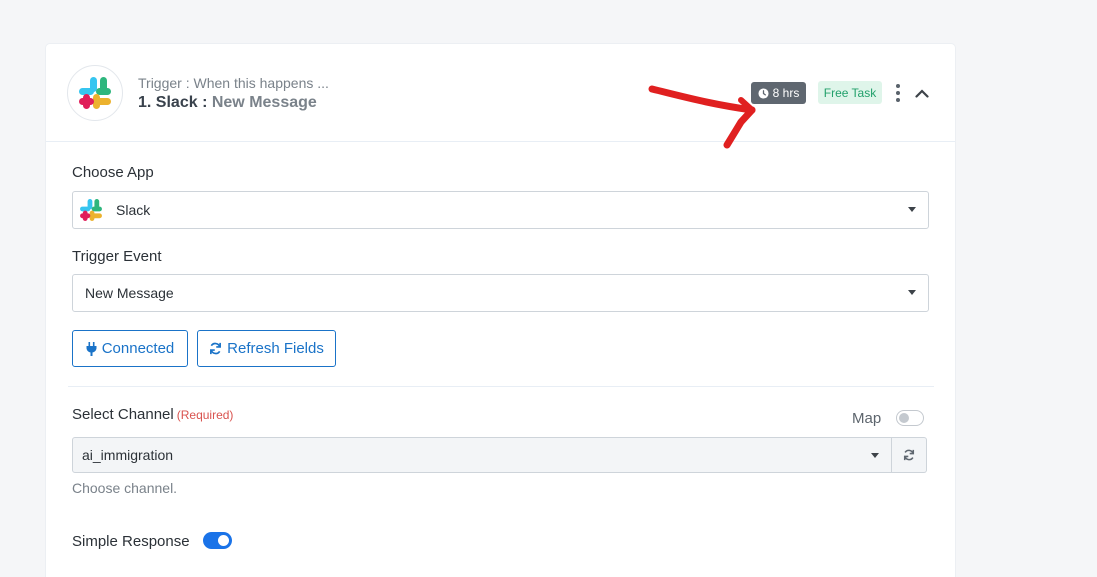 This screenshot has width=1097, height=577. Describe the element at coordinates (113, 172) in the screenshot. I see `choose-app-label: Choose App` at that location.